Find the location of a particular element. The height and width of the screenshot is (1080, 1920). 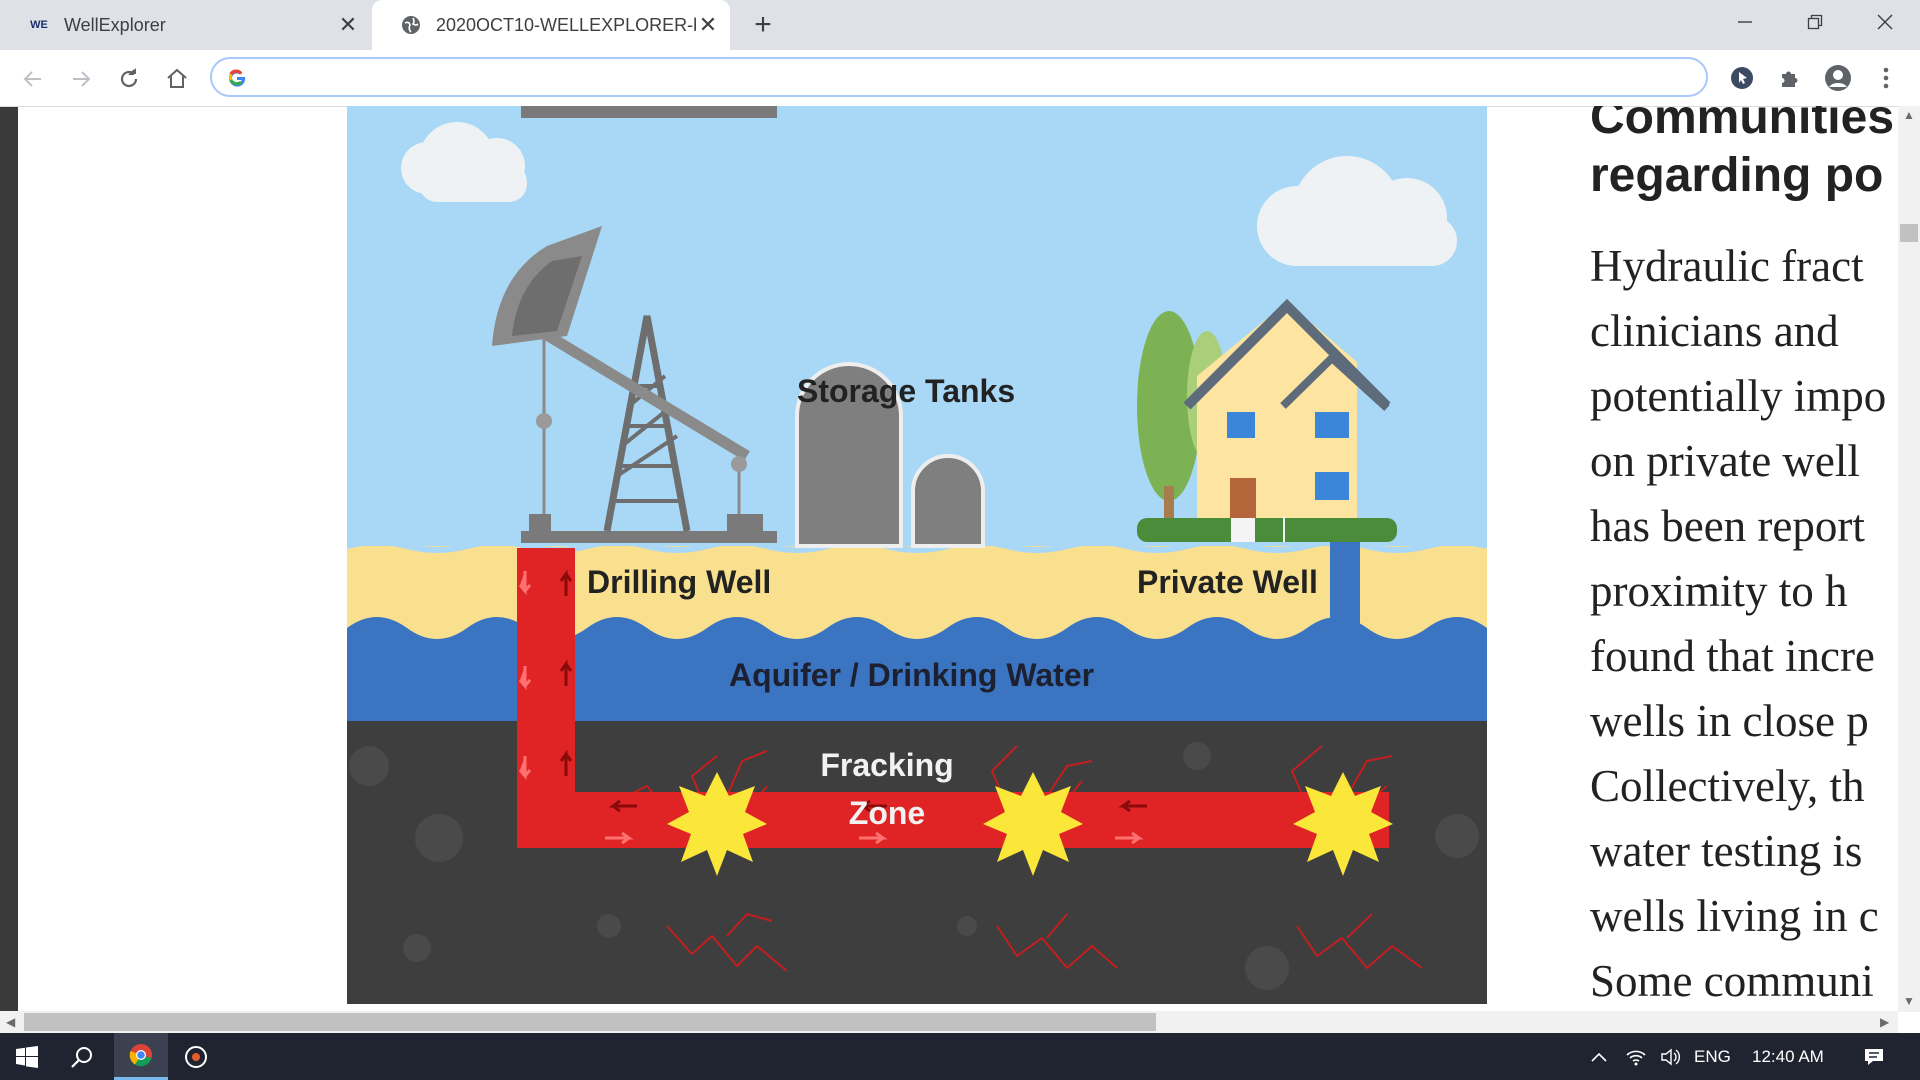

reload-icon is located at coordinates (129, 79).